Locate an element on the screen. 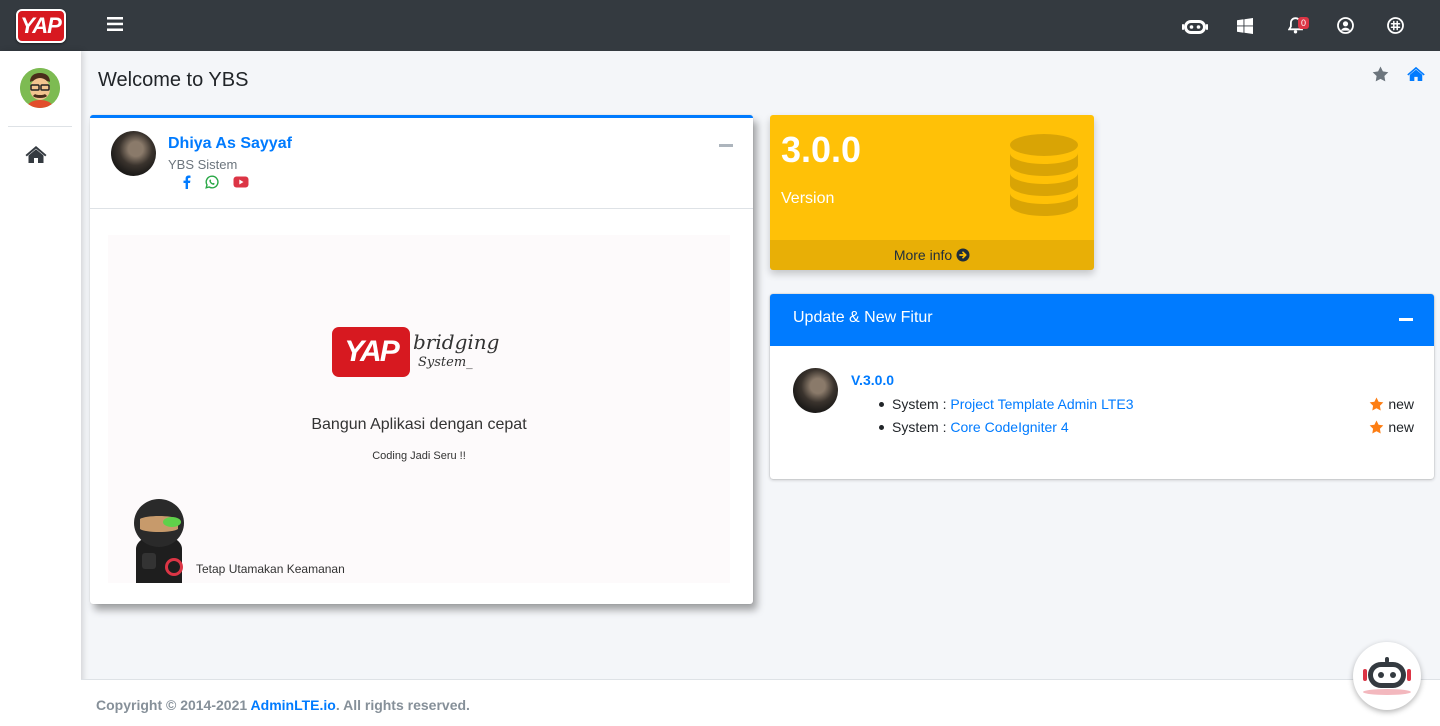  banner-bridging-text: bridging is located at coordinates (456, 342).